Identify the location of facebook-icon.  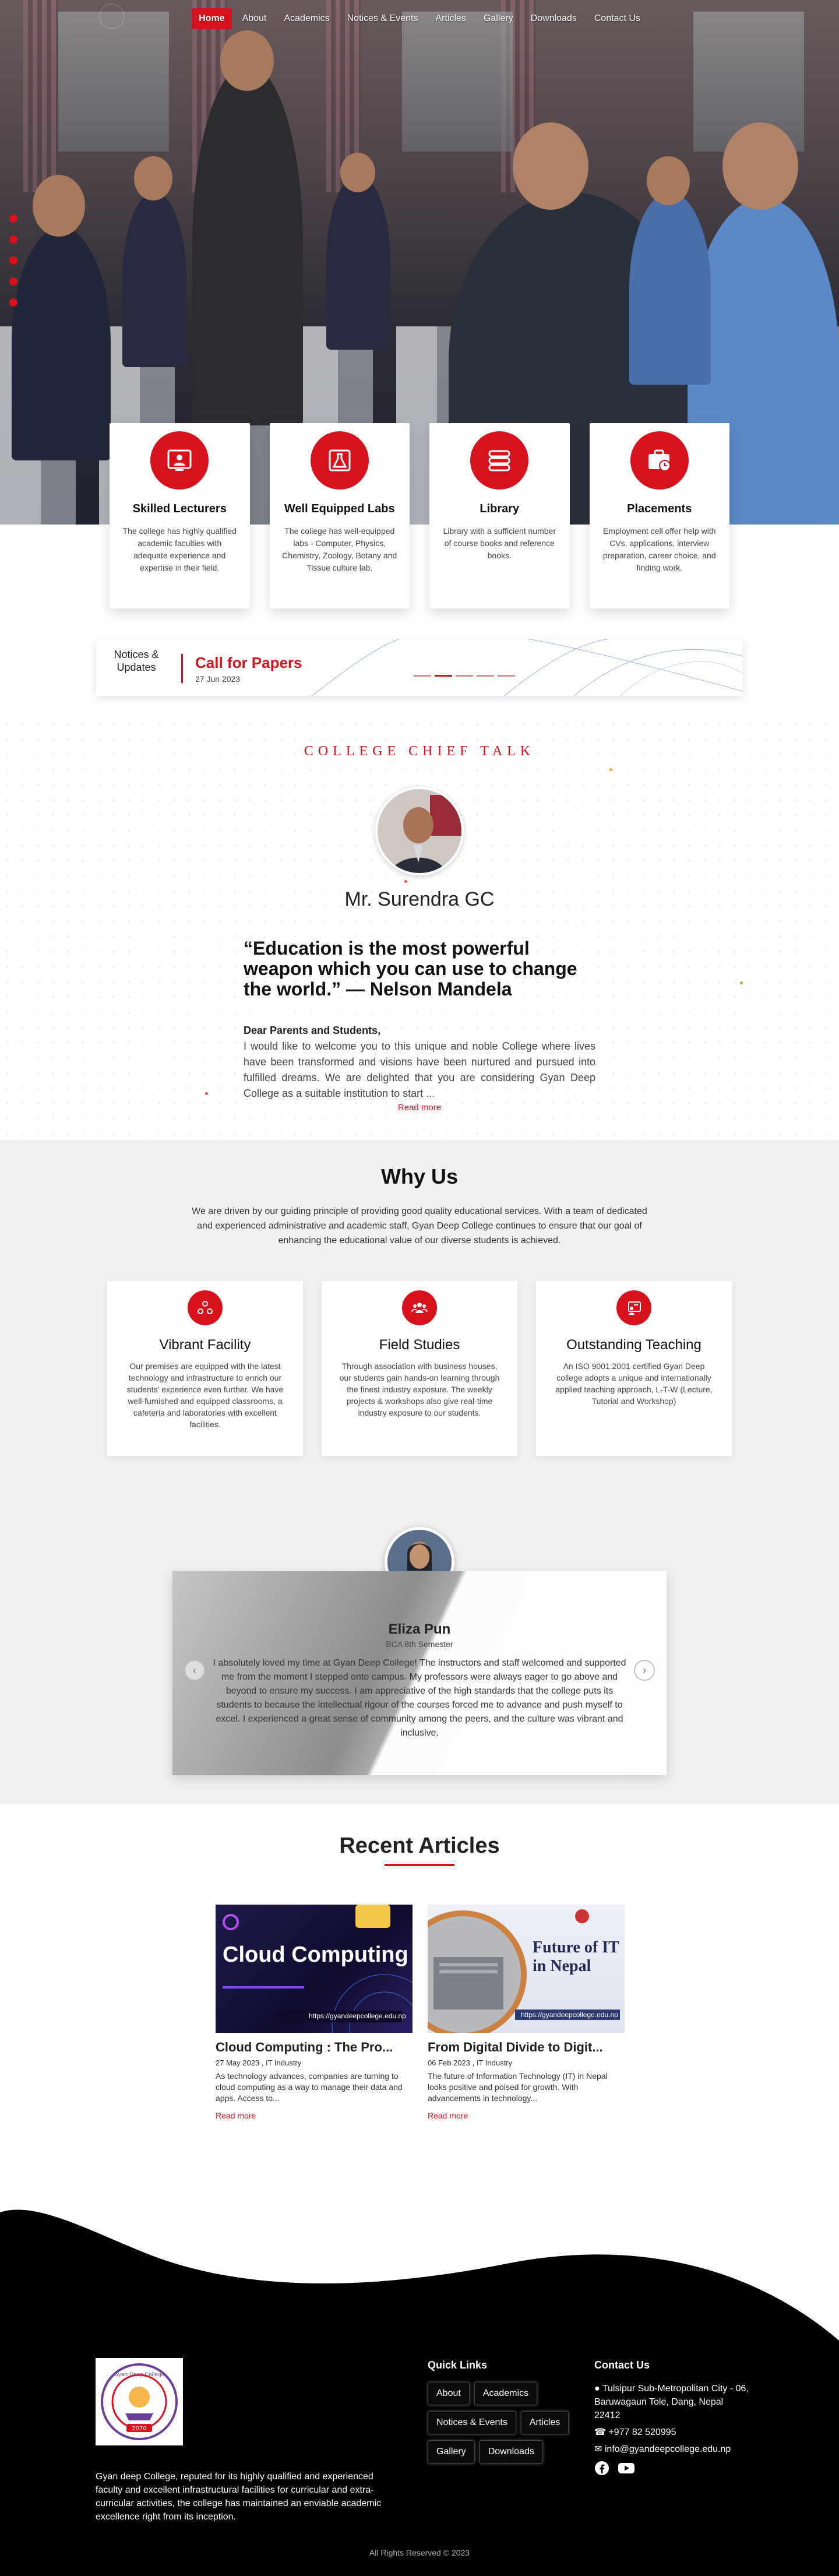
(601, 2468).